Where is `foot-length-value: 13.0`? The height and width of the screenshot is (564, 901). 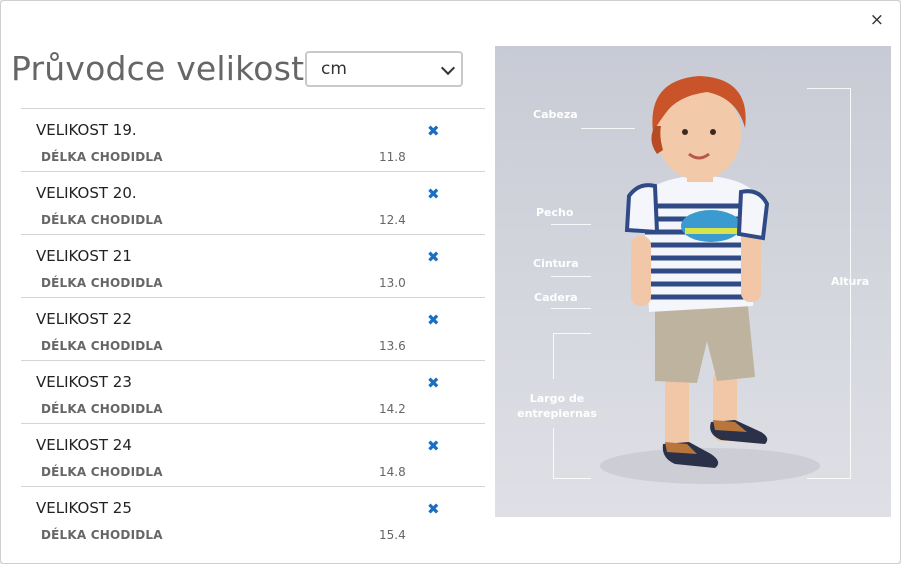 foot-length-value: 13.0 is located at coordinates (392, 283).